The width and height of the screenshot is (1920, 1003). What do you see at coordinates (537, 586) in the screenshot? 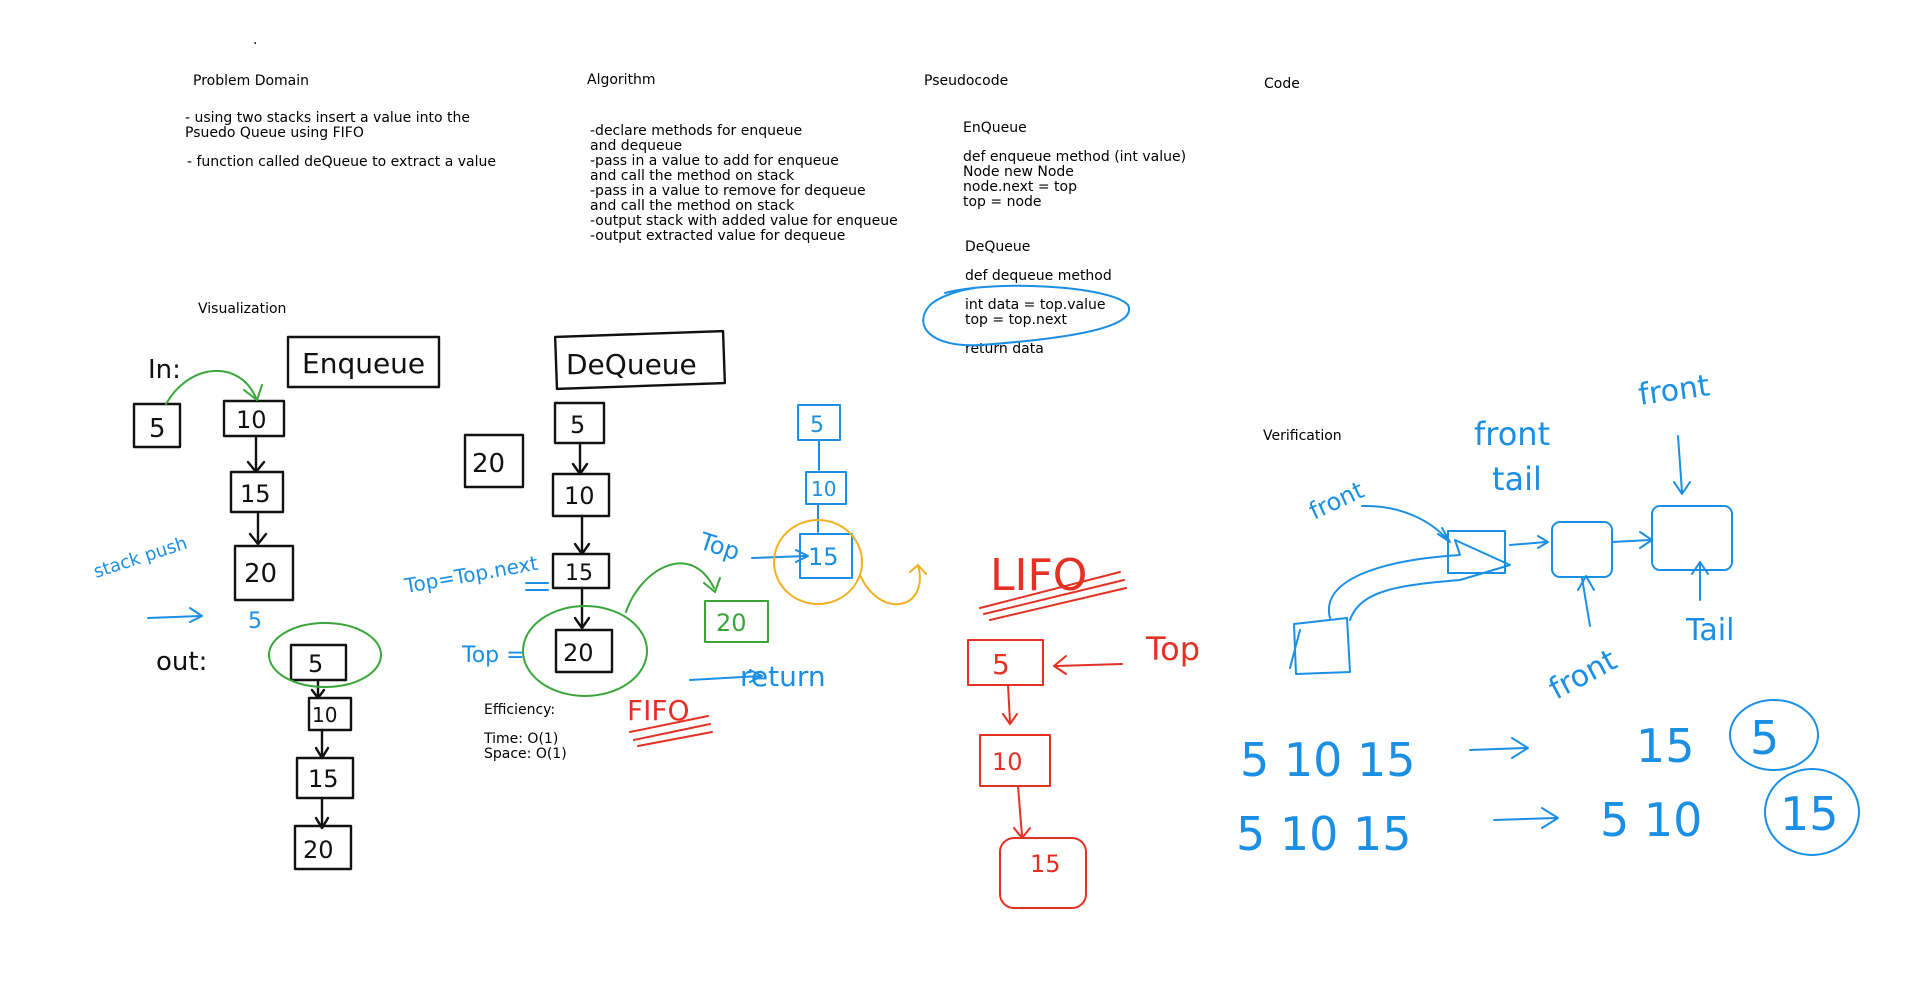
I see `top-eq-sign` at bounding box center [537, 586].